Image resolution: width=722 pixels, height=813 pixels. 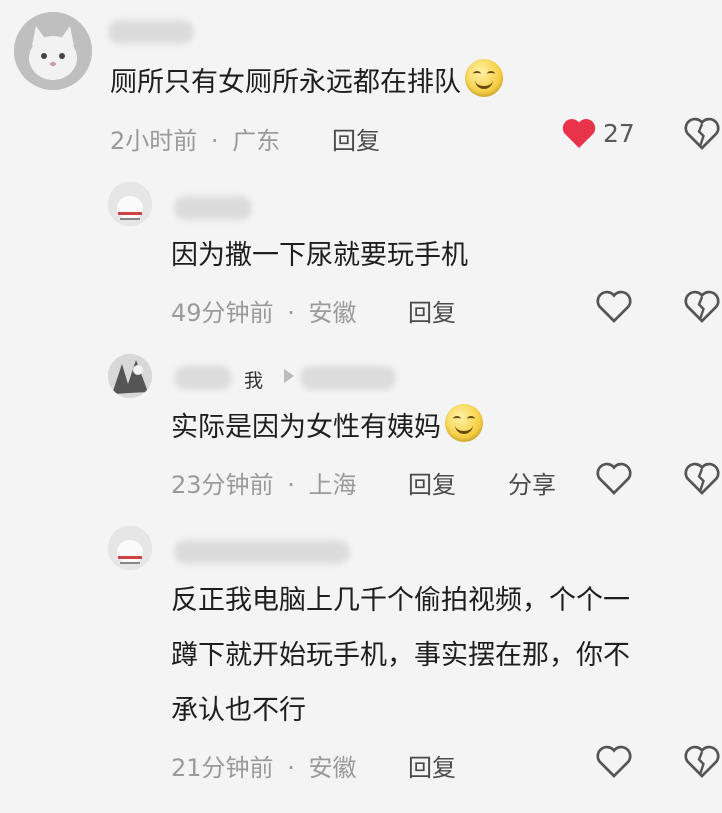 I want to click on comment-meta: 49分钟前 · 安徽 回复, so click(x=313, y=310).